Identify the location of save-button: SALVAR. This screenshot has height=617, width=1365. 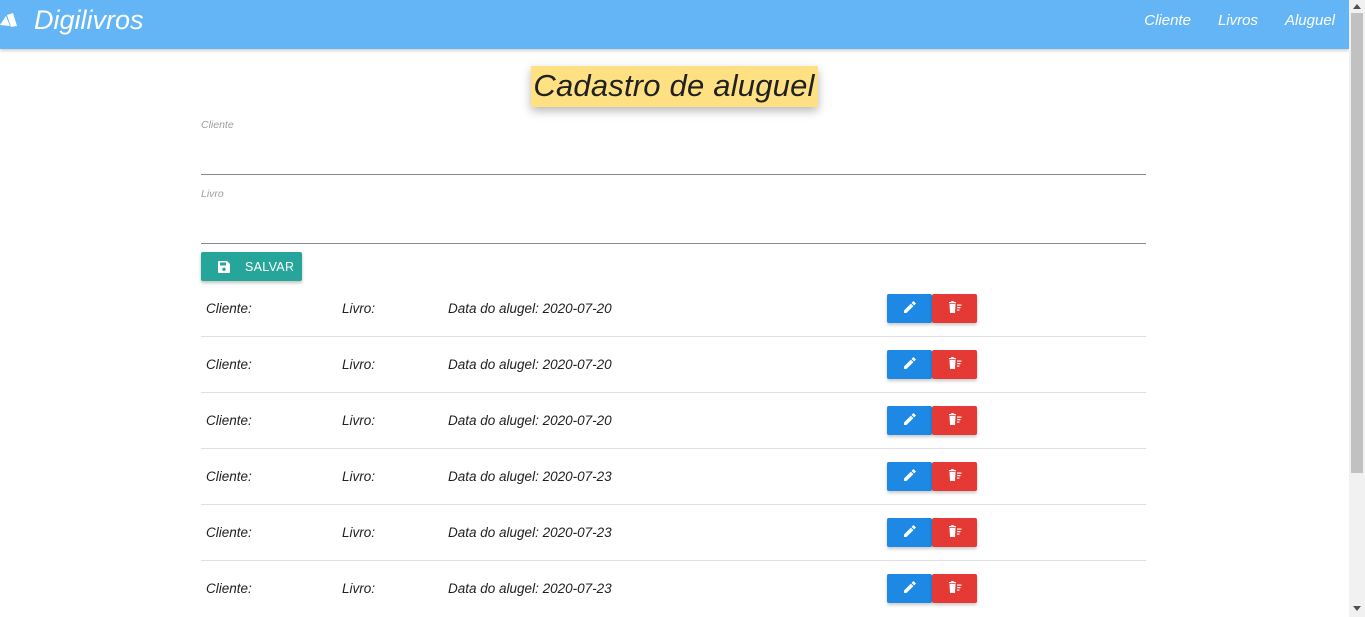
(251, 266).